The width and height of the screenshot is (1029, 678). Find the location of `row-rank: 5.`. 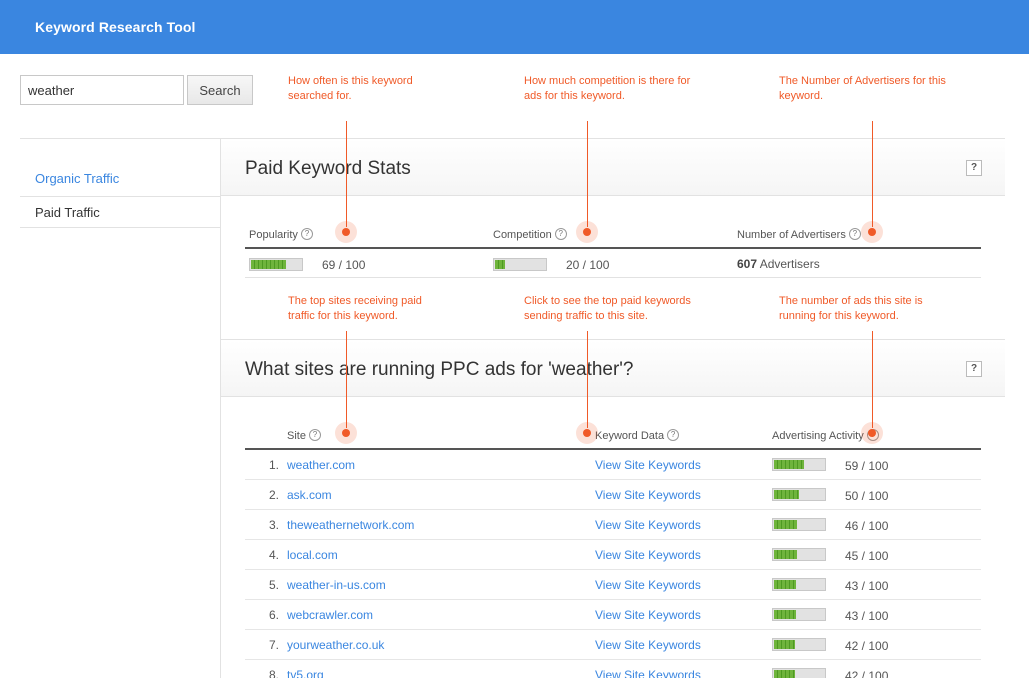

row-rank: 5. is located at coordinates (273, 585).